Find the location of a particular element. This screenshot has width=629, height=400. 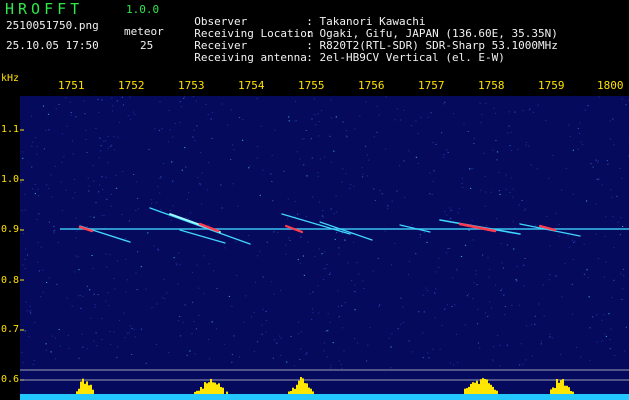

y-tick-label: 0.8 is located at coordinates (10, 280).